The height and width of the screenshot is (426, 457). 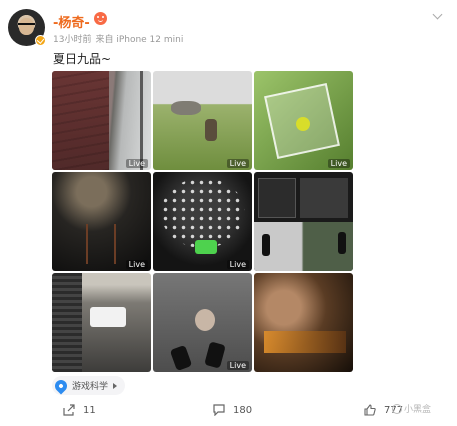 I want to click on username: -杨奇-, so click(x=71, y=21).